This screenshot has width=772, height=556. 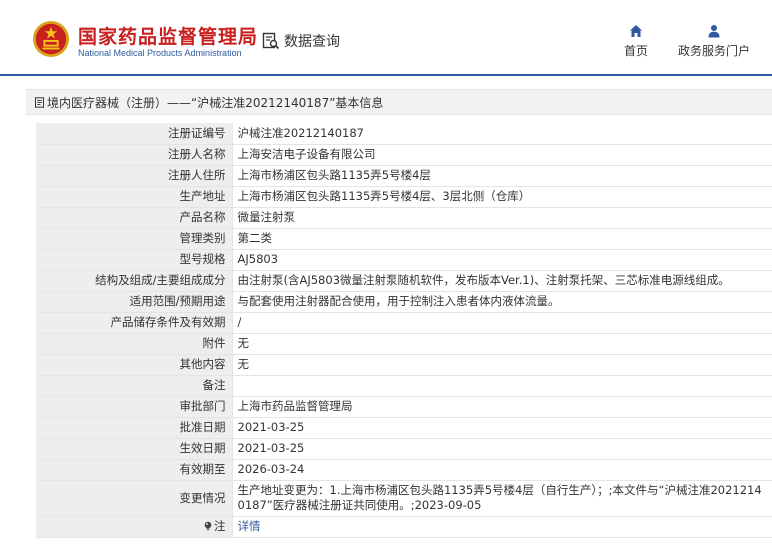 I want to click on user-icon, so click(x=714, y=31).